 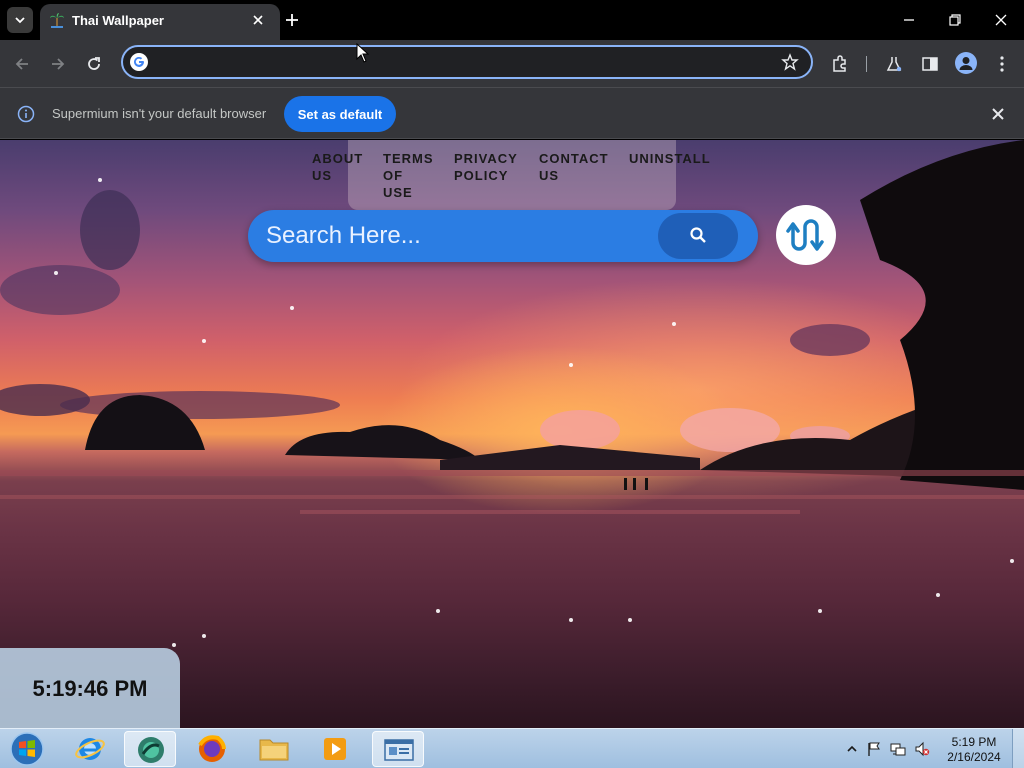 I want to click on new-tab-icon, so click(x=292, y=20).